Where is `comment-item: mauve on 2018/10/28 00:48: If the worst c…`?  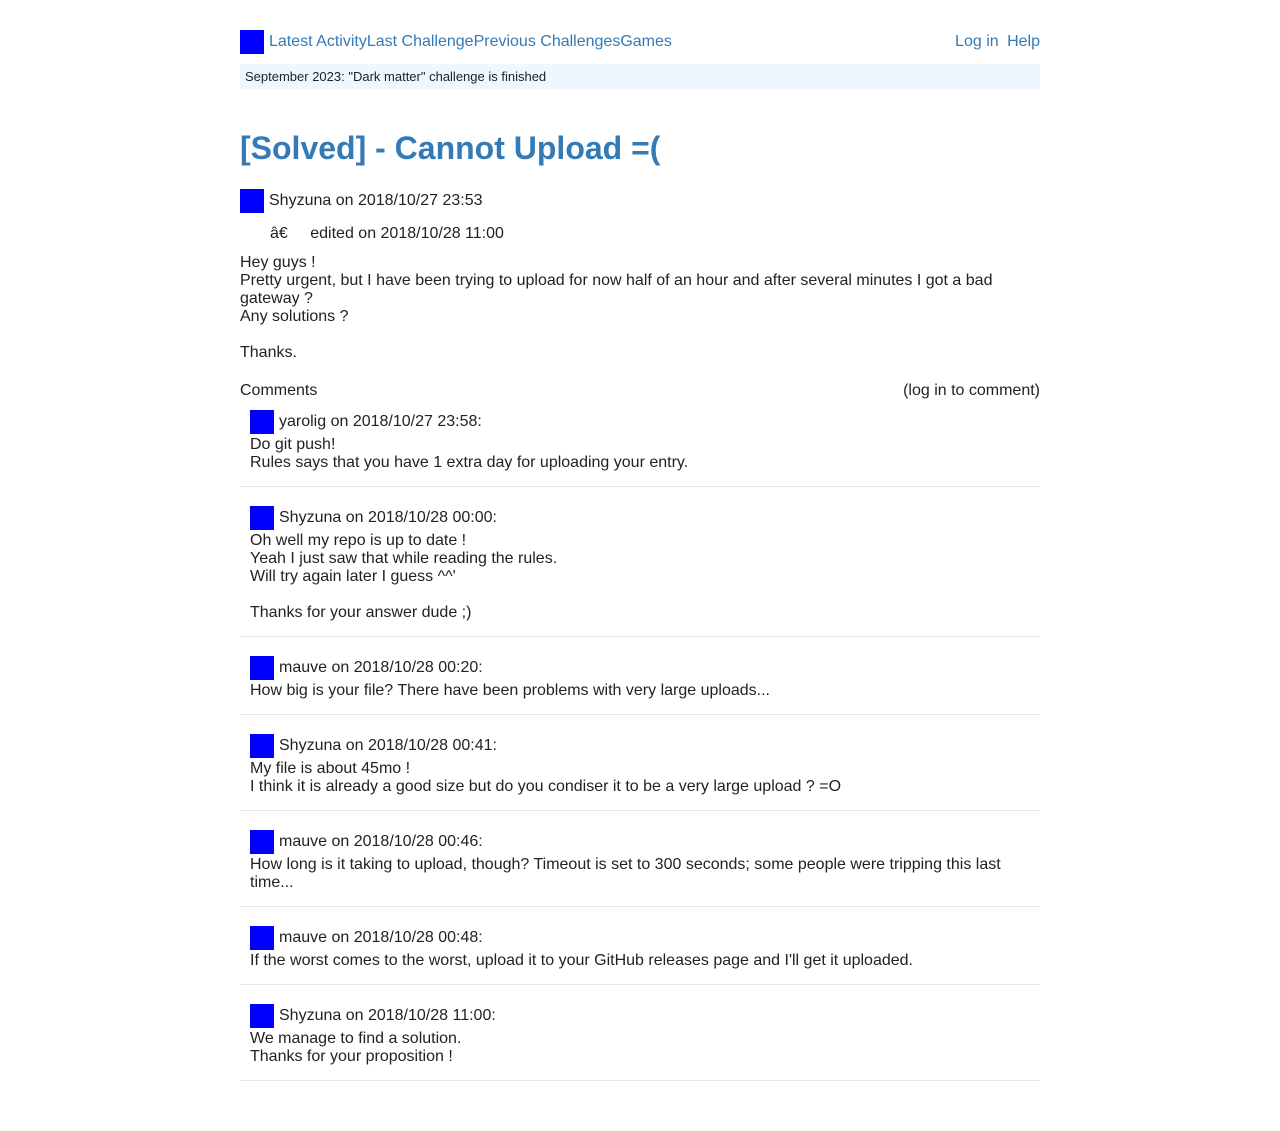
comment-item: mauve on 2018/10/28 00:48: If the worst c… is located at coordinates (640, 955).